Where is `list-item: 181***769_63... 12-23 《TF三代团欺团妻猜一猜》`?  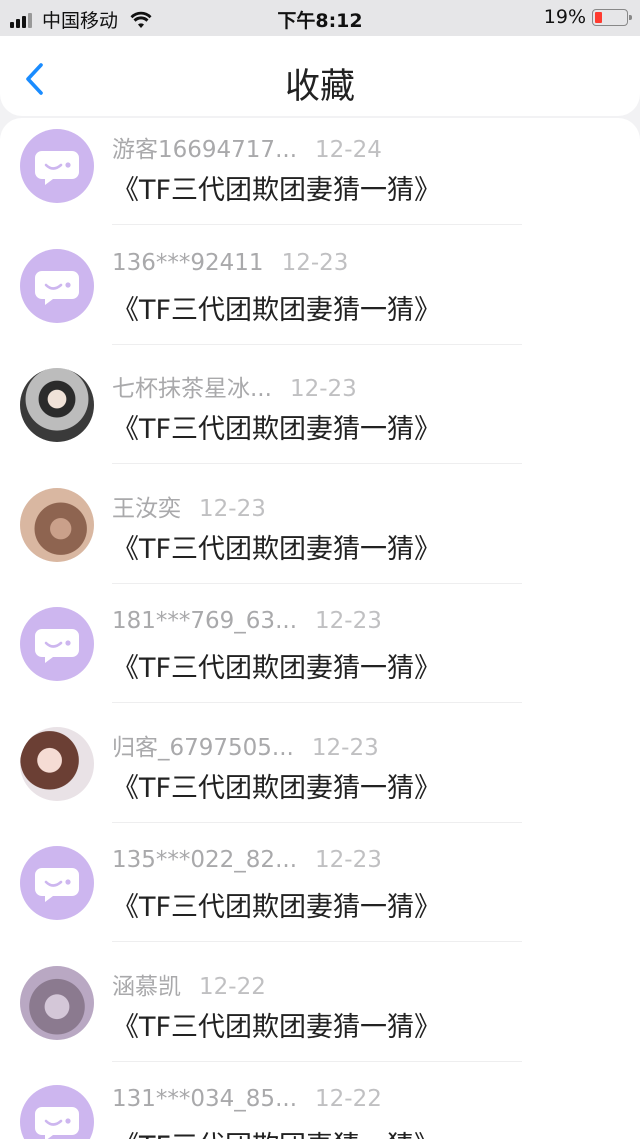 list-item: 181***769_63... 12-23 《TF三代团欺团妻猜一猜》 is located at coordinates (320, 656).